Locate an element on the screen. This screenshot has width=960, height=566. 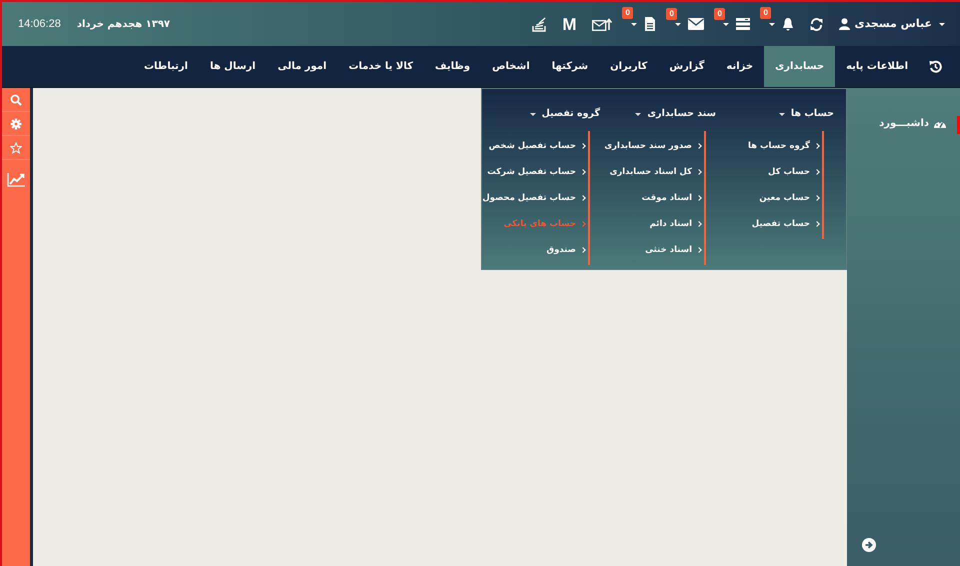
menu-link: حساب معین is located at coordinates (783, 198).